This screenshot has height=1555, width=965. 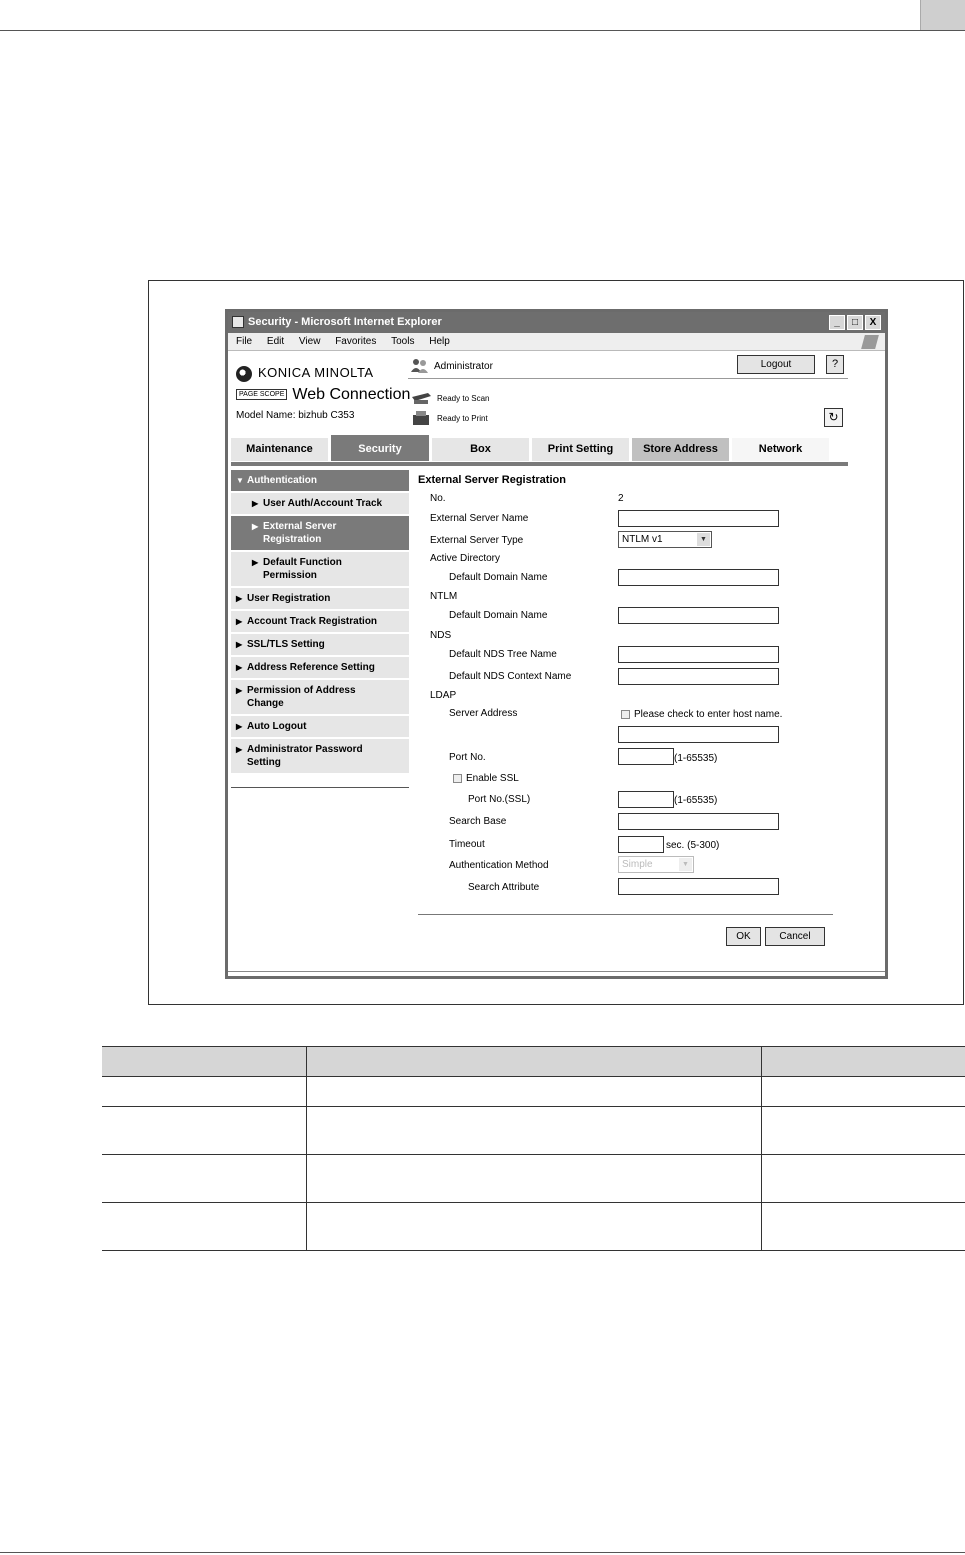 I want to click on sidebar-item-external-server: ▶ External Server Registration, so click(x=320, y=534).